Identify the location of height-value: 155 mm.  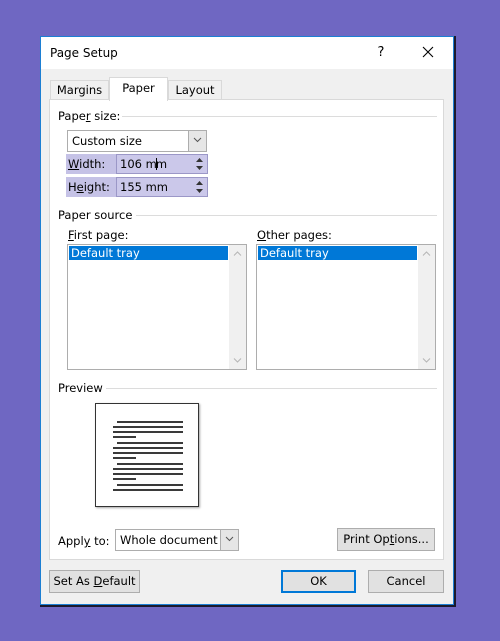
(144, 187).